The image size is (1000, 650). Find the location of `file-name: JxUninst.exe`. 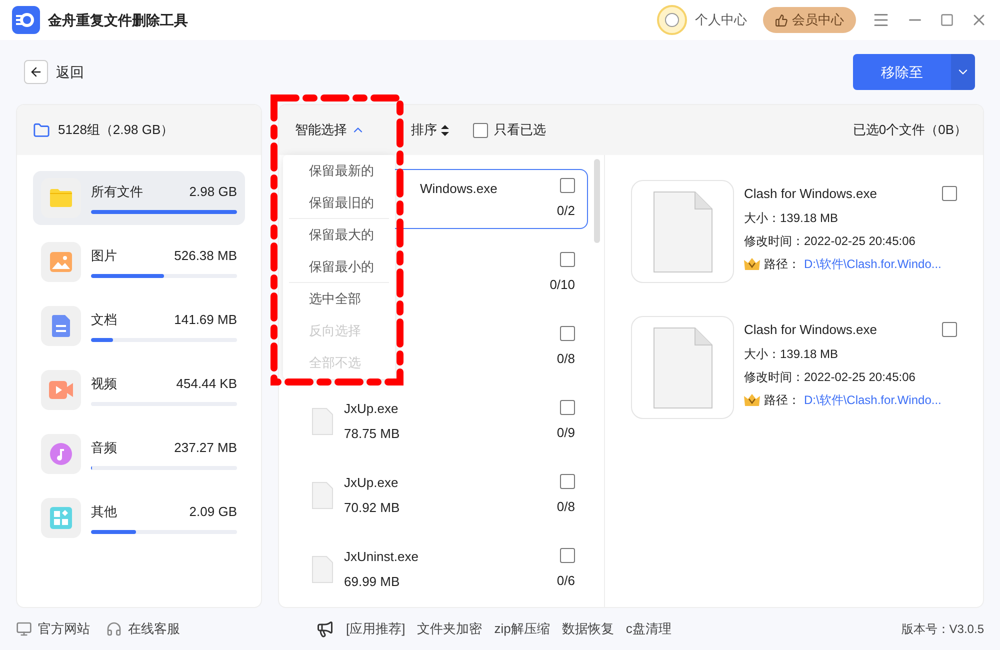

file-name: JxUninst.exe is located at coordinates (381, 557).